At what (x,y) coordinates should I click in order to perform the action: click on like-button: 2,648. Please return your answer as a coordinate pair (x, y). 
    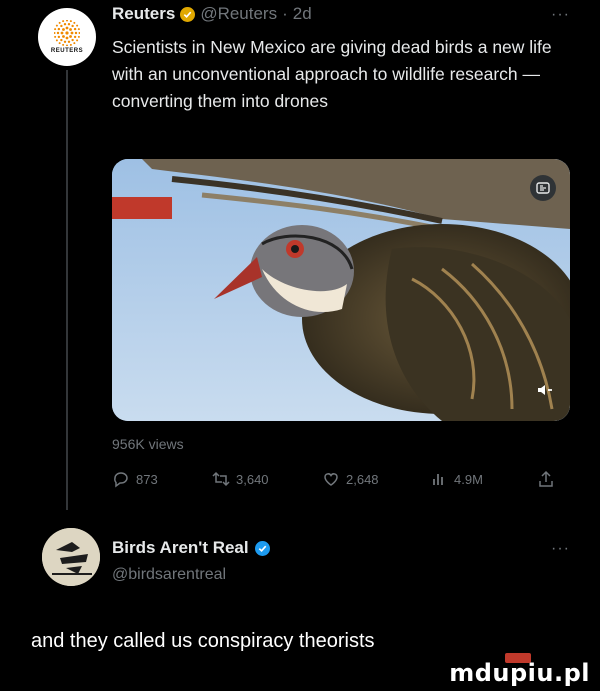
    Looking at the image, I should click on (350, 479).